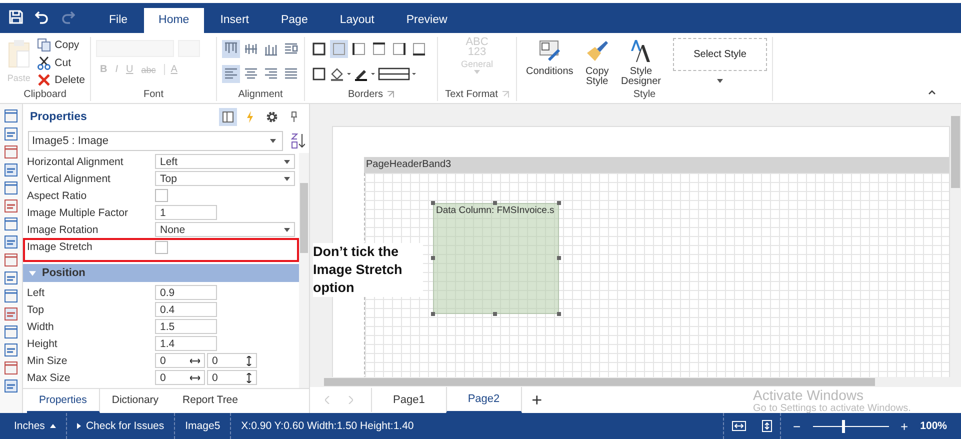 This screenshot has height=439, width=961. What do you see at coordinates (16, 17) in the screenshot?
I see `save-icon` at bounding box center [16, 17].